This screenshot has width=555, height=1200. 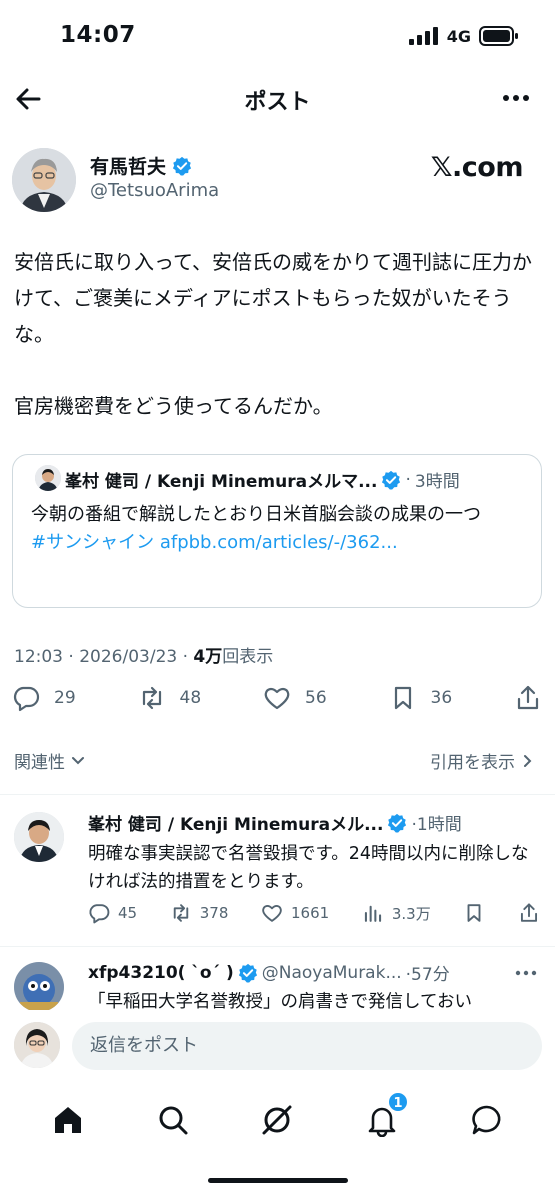 What do you see at coordinates (248, 657) in the screenshot?
I see `view-label: 回表示` at bounding box center [248, 657].